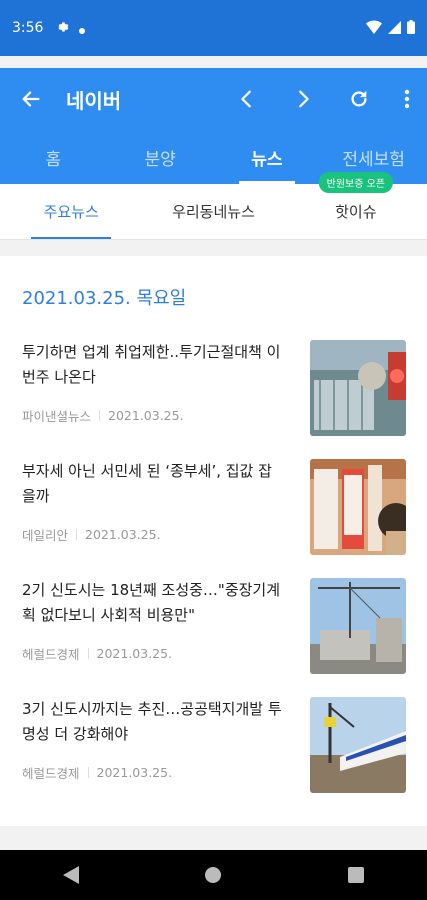  I want to click on subtab-main-news: 주요뉴스, so click(71, 211).